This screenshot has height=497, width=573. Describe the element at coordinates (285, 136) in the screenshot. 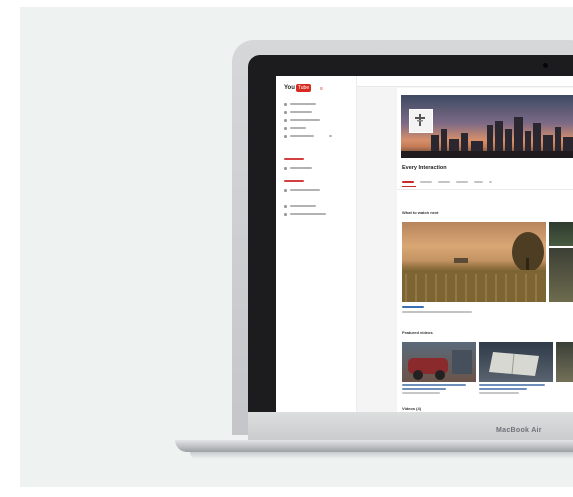

I see `watch-later-icon` at that location.